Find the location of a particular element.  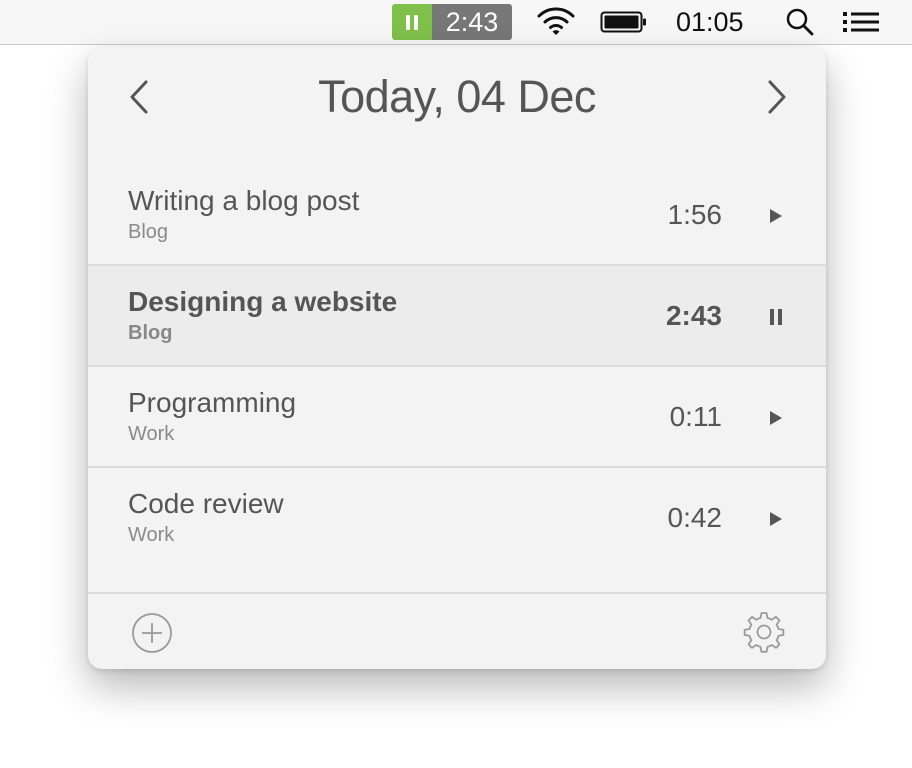

add-task-button is located at coordinates (152, 633).